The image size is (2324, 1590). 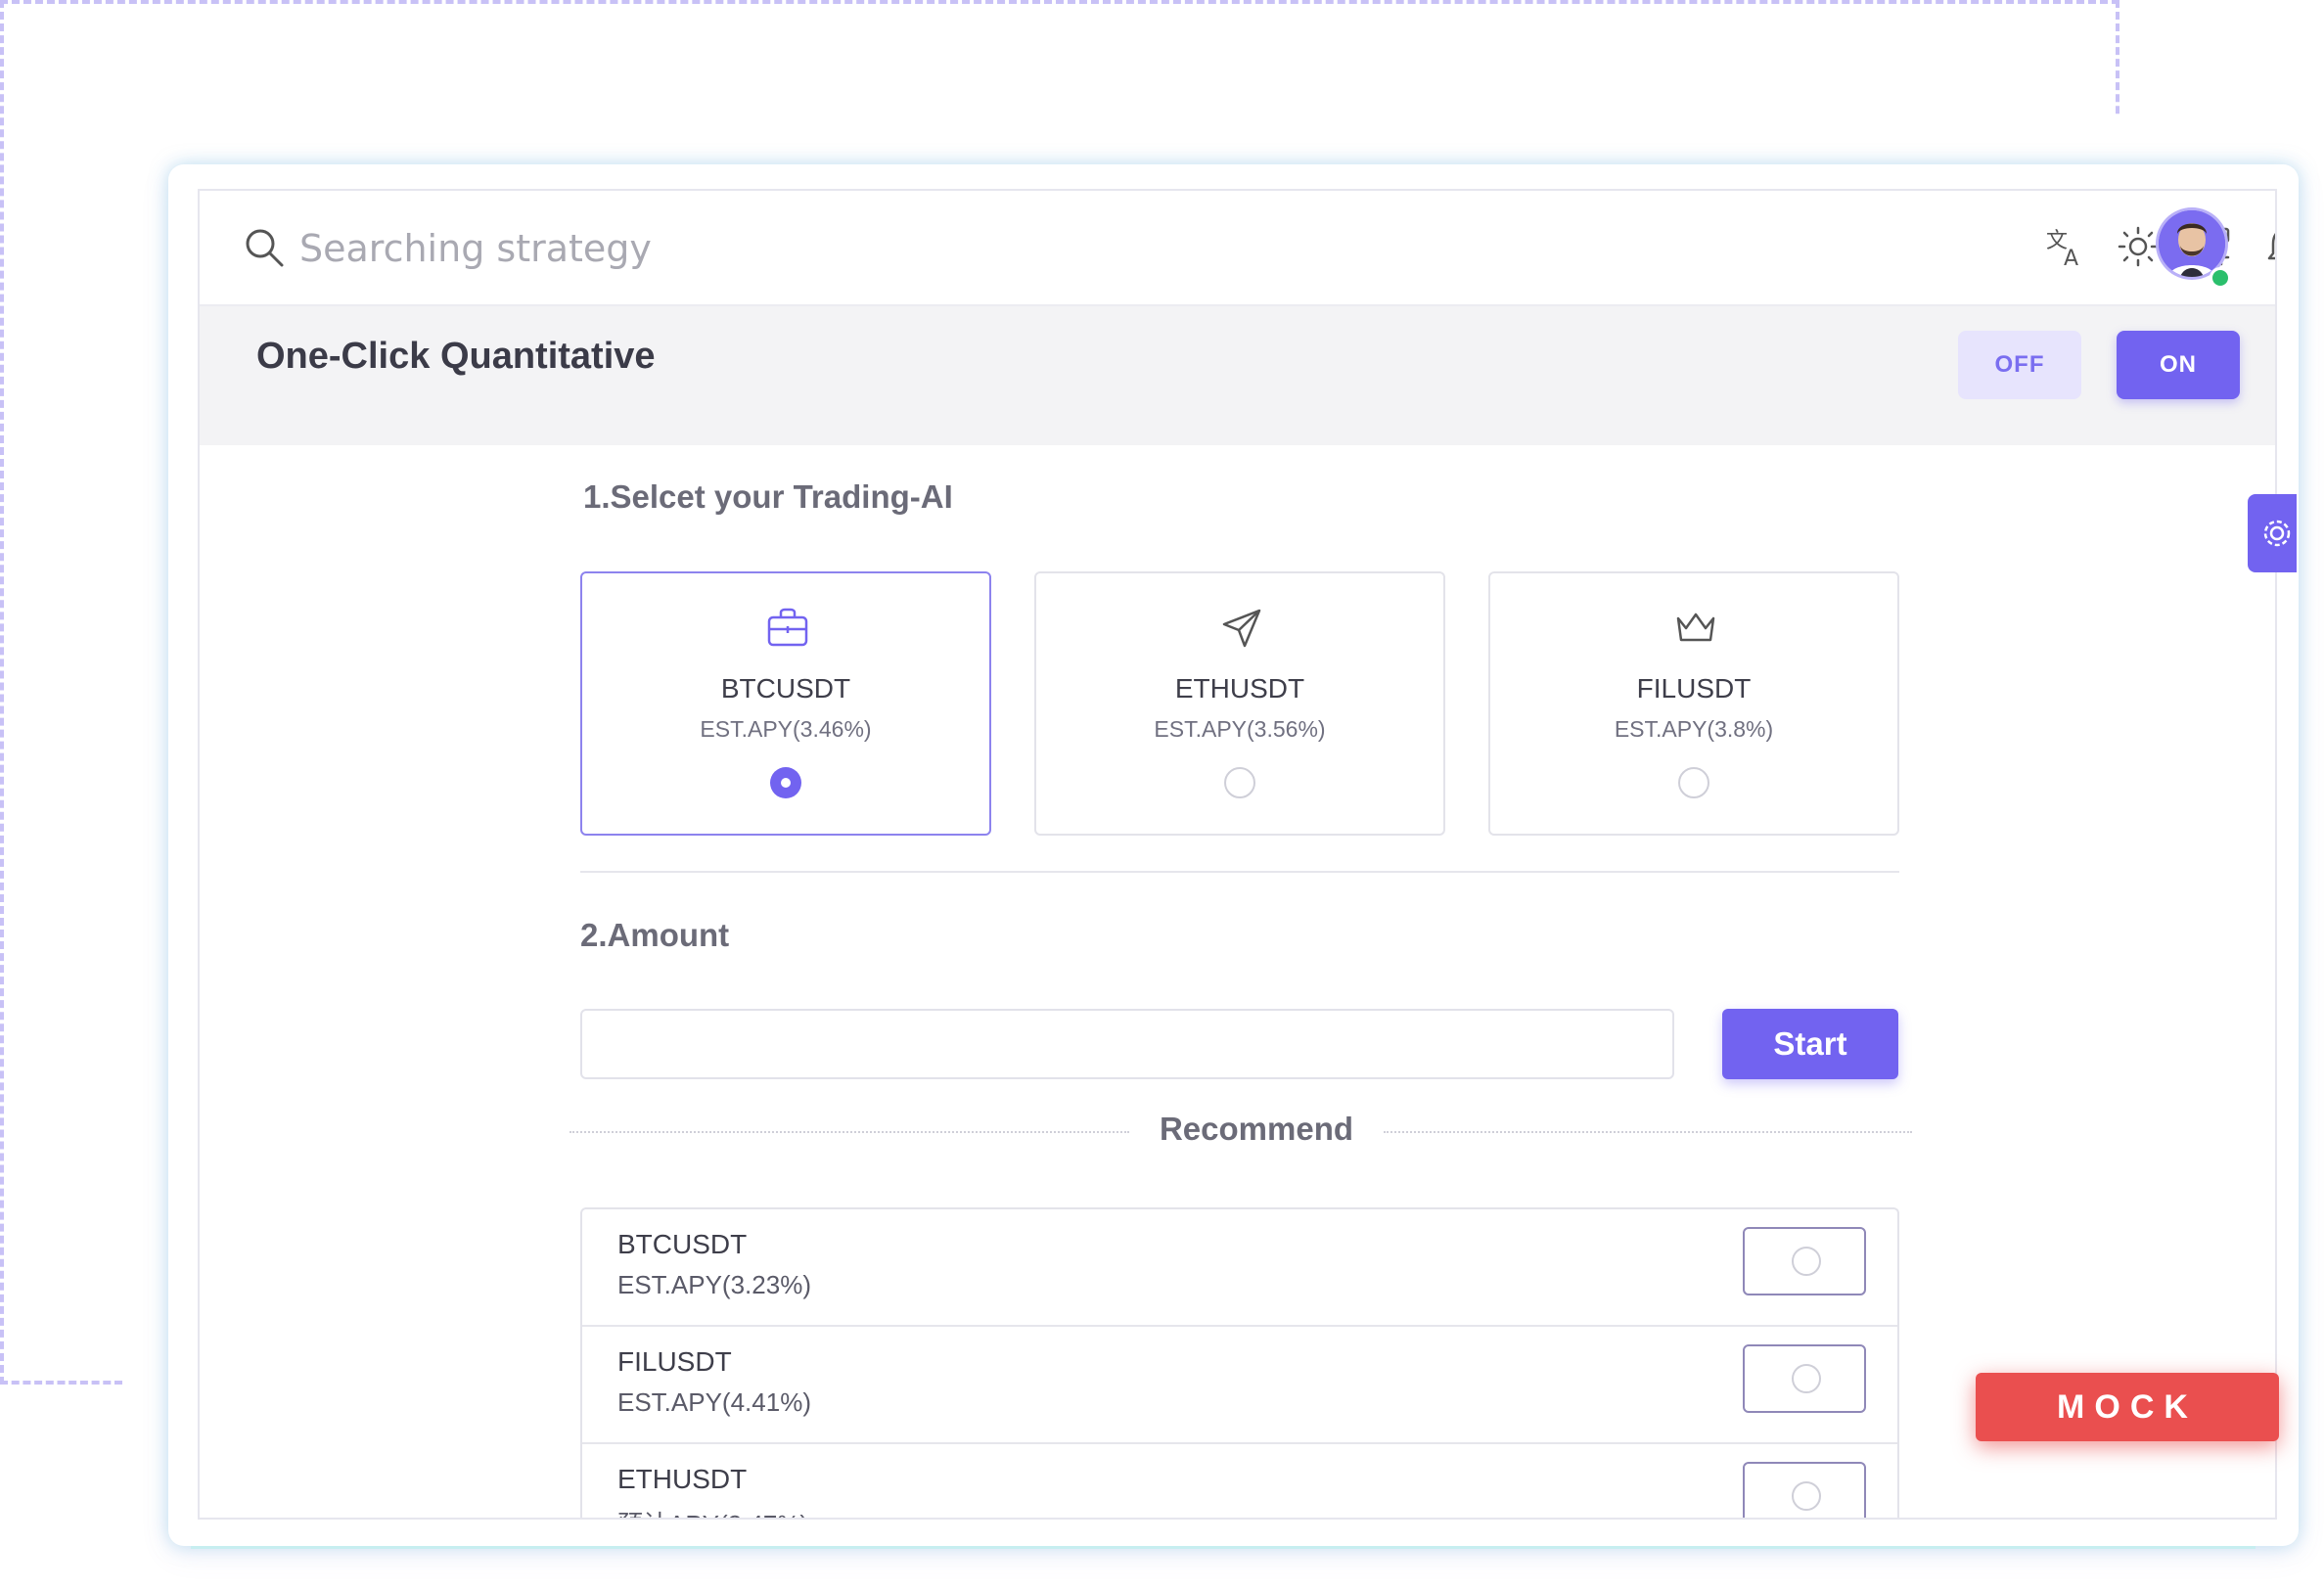 I want to click on gear-icon, so click(x=2277, y=533).